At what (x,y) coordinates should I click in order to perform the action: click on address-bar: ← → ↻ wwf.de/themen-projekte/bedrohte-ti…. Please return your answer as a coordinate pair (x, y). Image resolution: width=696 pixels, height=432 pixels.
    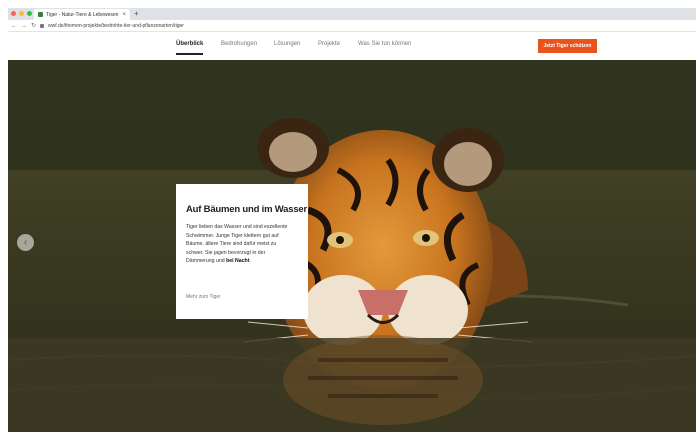
    Looking at the image, I should click on (352, 26).